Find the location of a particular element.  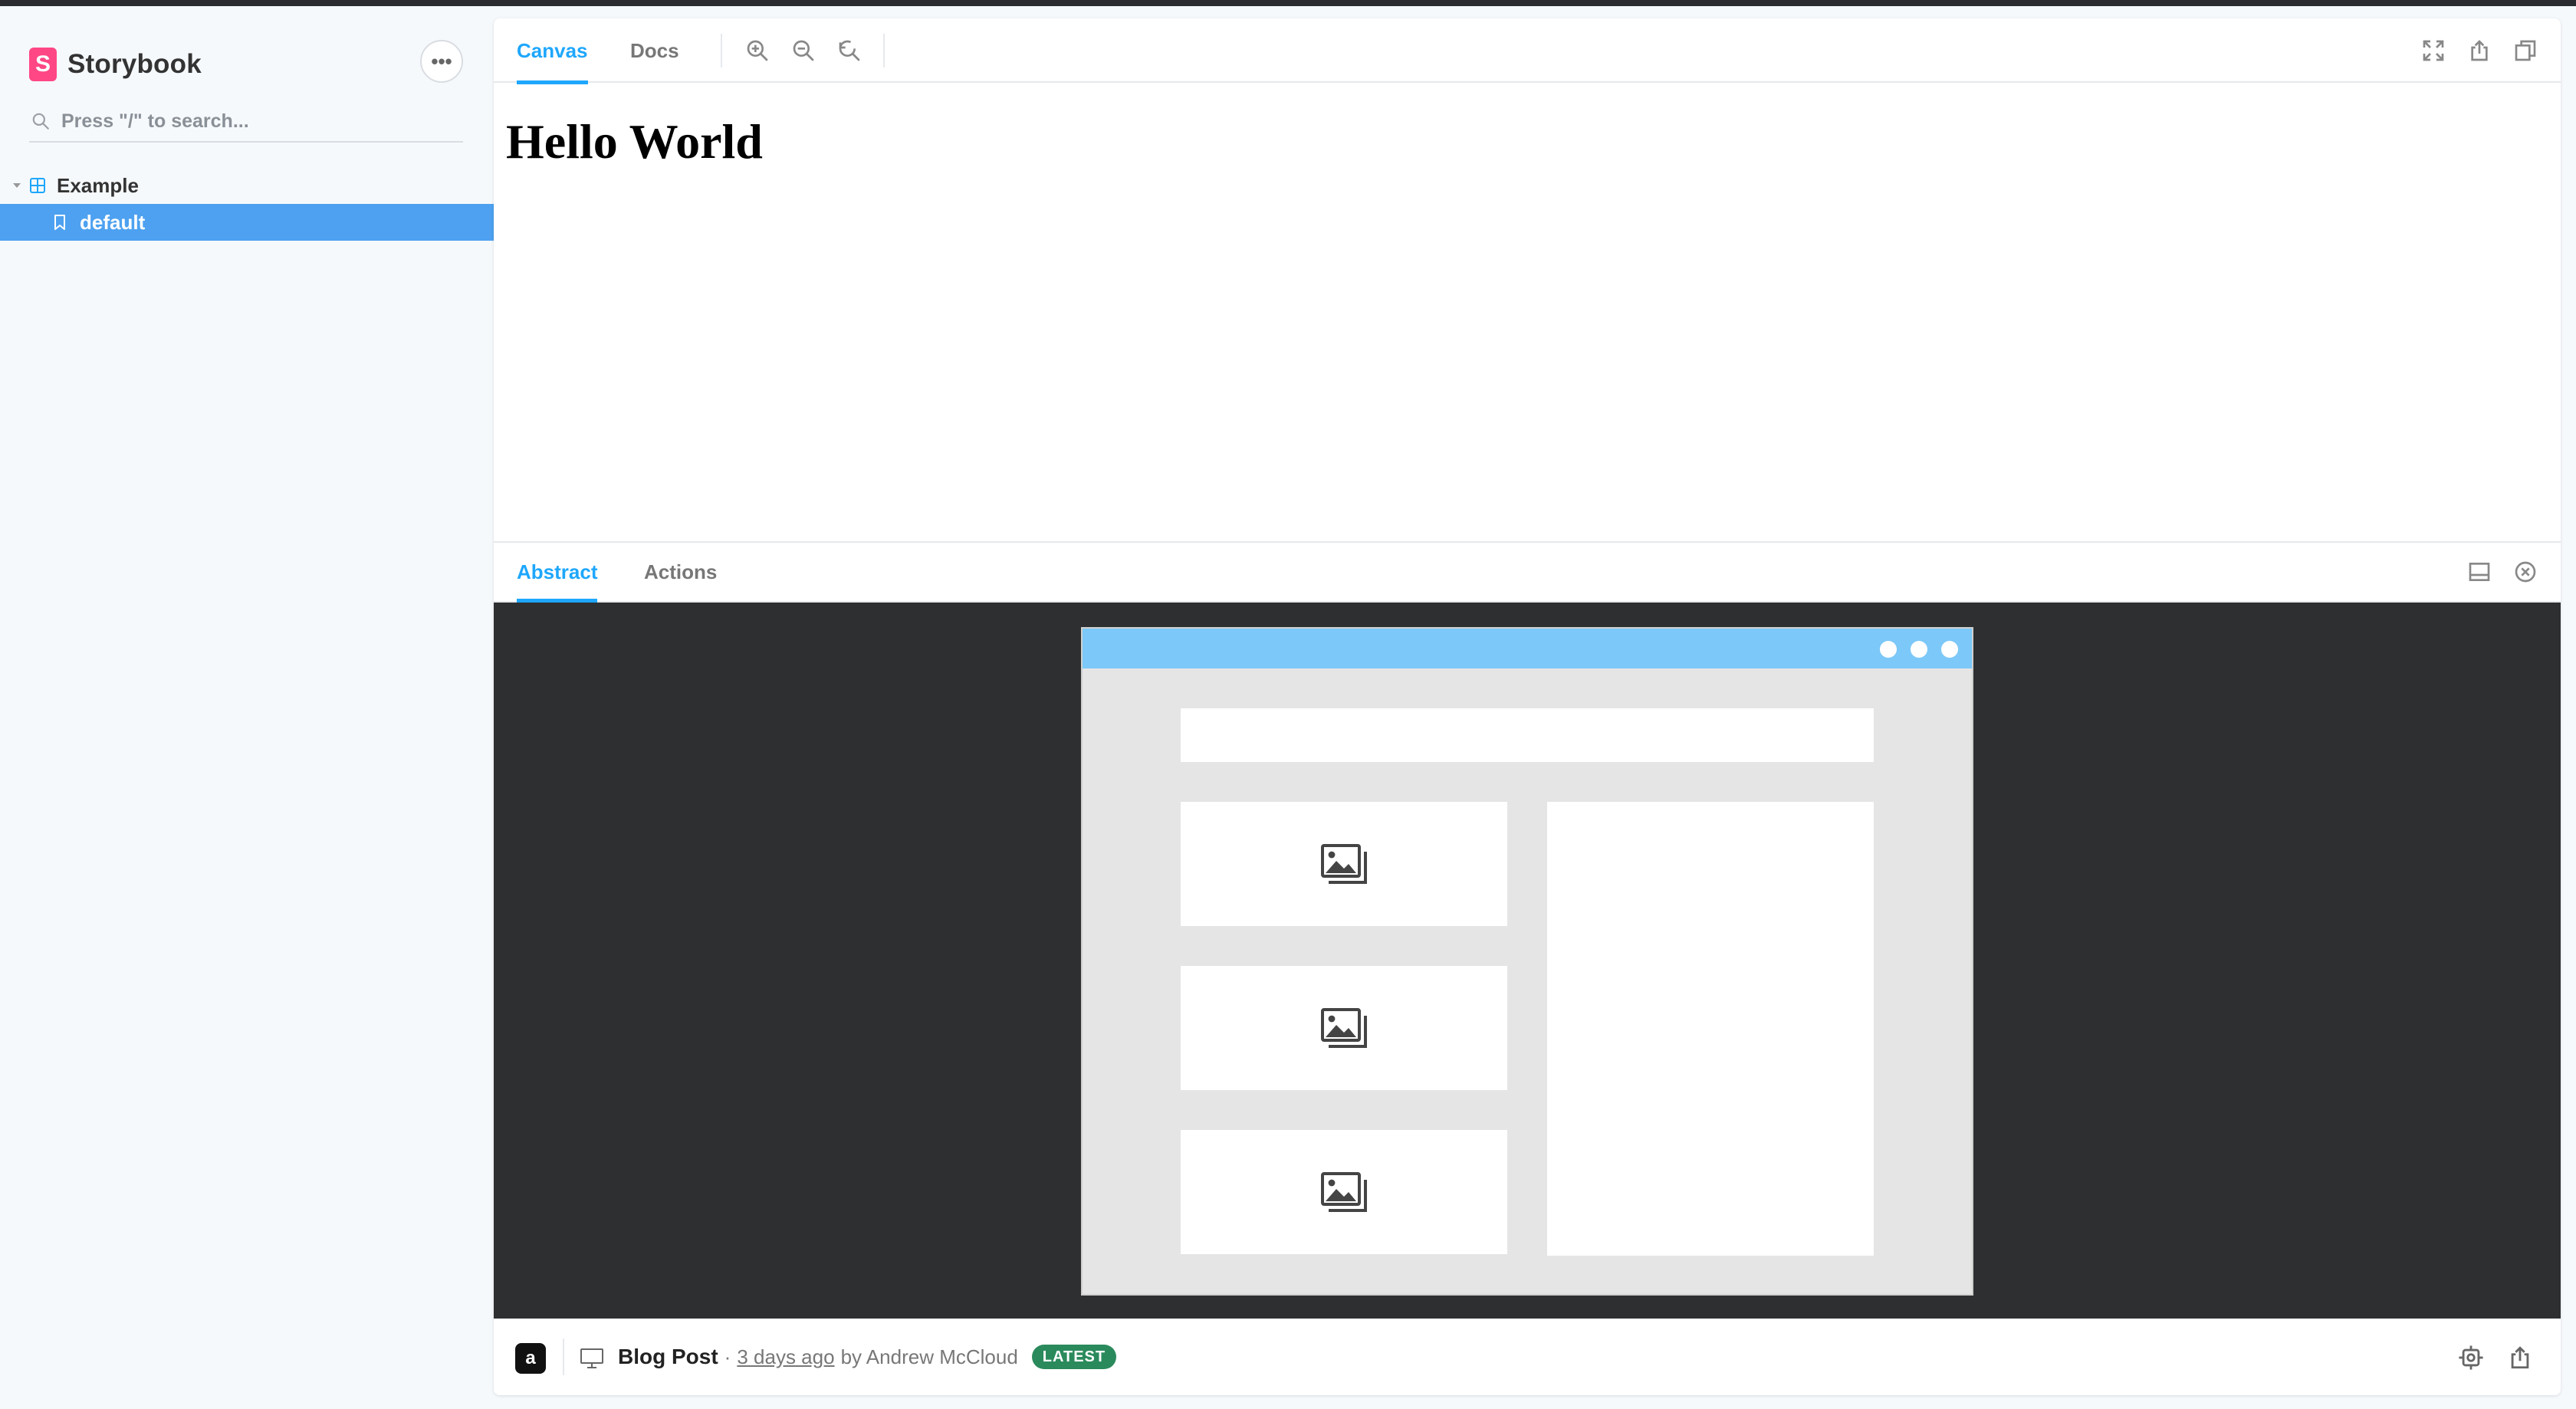

share-icon is located at coordinates (2479, 50).